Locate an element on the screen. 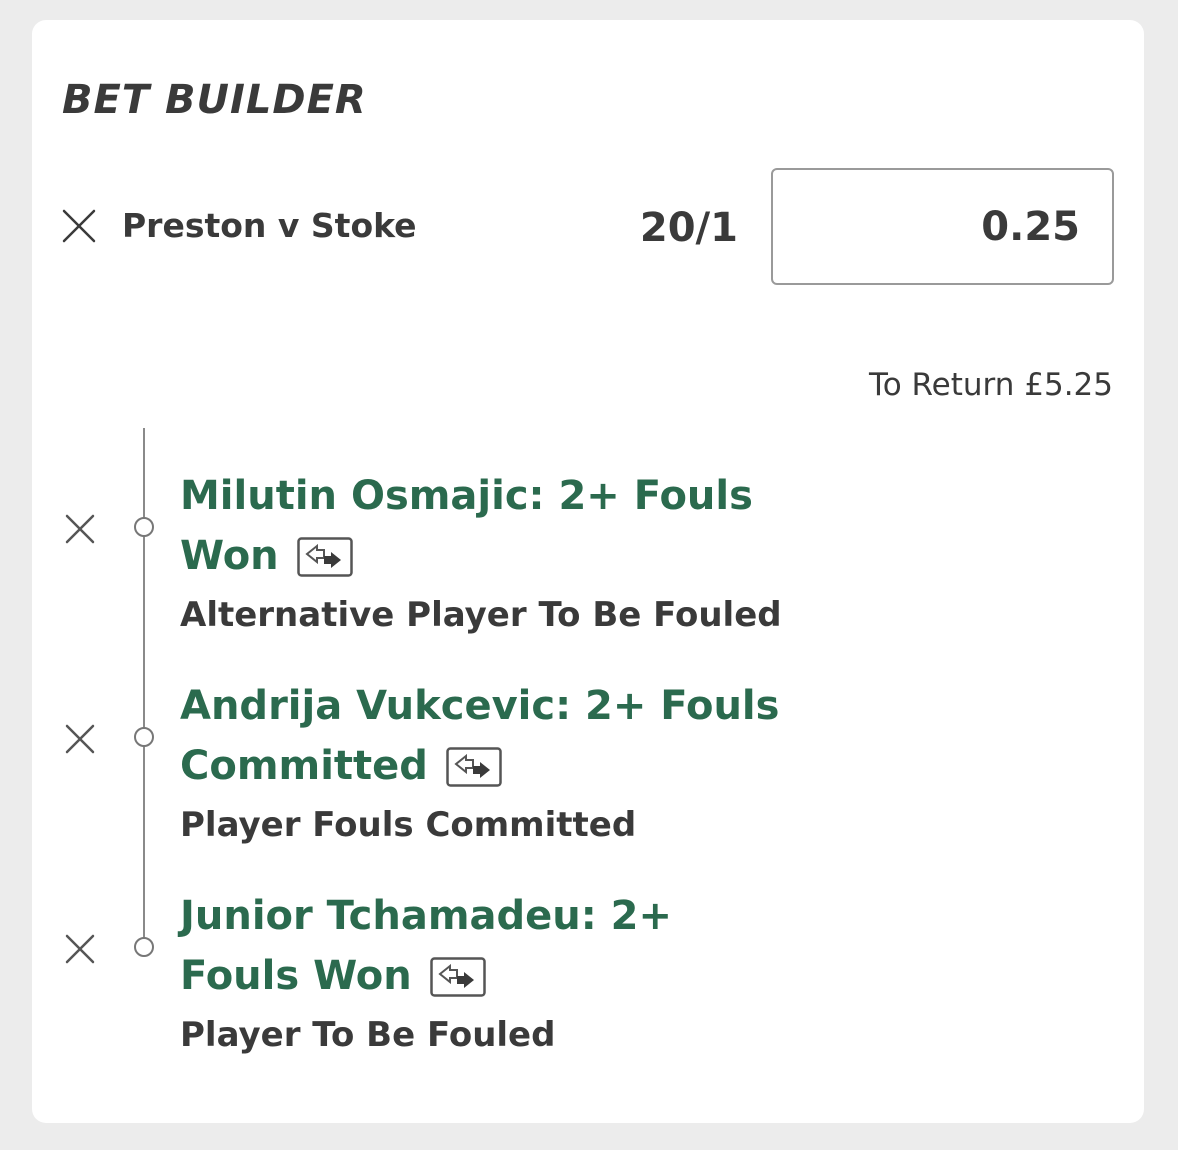 The height and width of the screenshot is (1150, 1178). selection-market: Player To Be Fouled is located at coordinates (368, 1035).